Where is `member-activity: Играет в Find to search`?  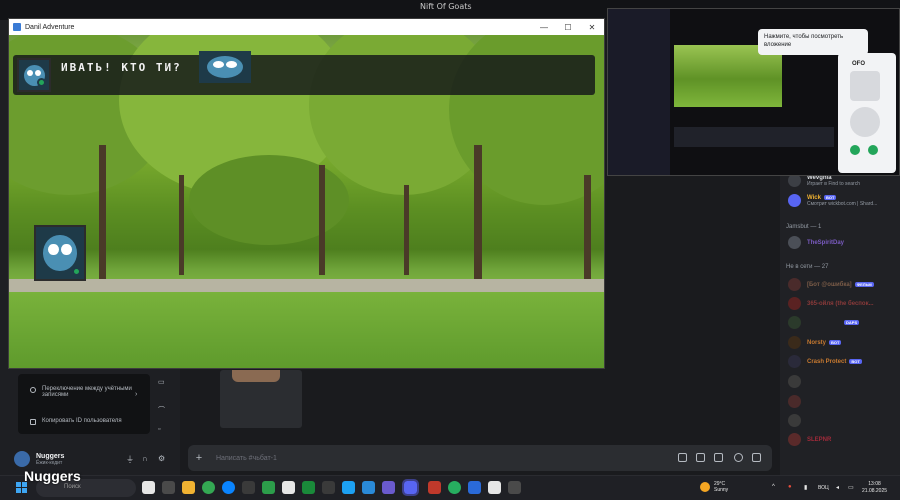
member-activity: Играет в Find to search is located at coordinates (834, 183).